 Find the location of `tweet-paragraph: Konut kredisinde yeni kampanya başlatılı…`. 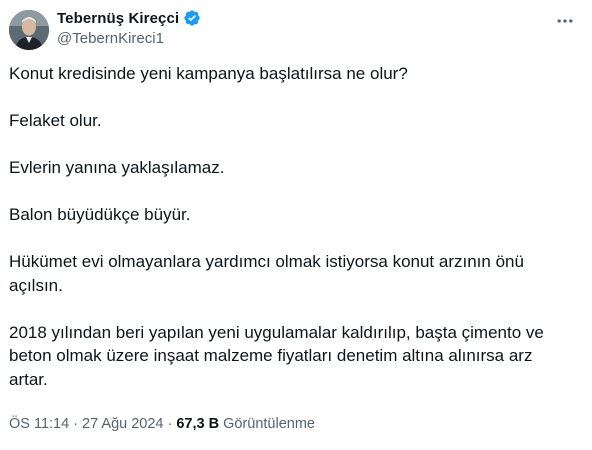

tweet-paragraph: Konut kredisinde yeni kampanya başlatılı… is located at coordinates (208, 73).